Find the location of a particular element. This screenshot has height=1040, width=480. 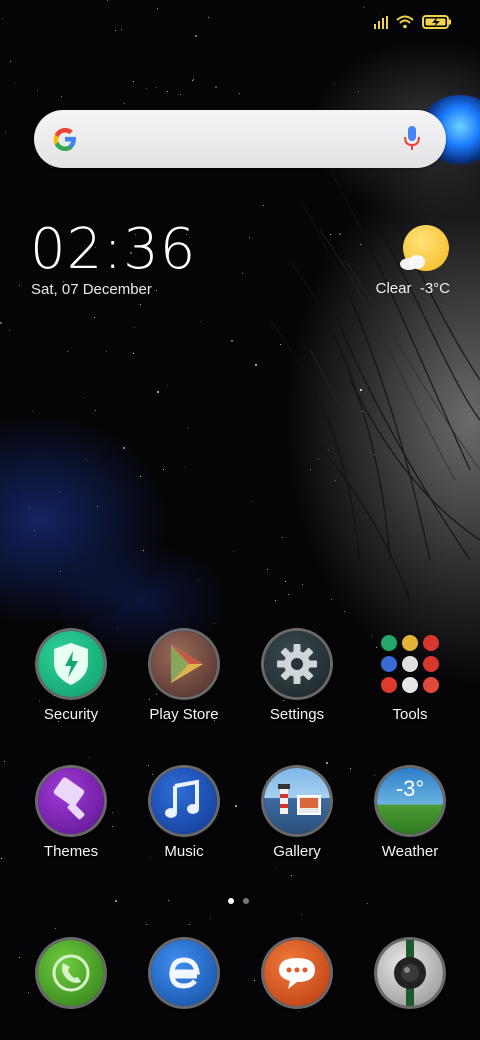

weather-summary: Clear -3°C is located at coordinates (413, 288).